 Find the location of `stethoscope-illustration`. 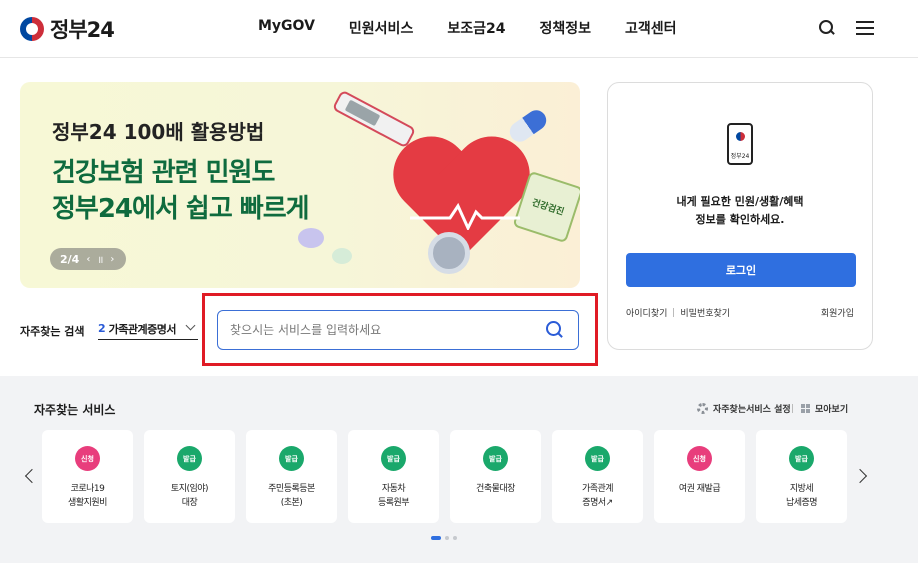

stethoscope-illustration is located at coordinates (449, 253).